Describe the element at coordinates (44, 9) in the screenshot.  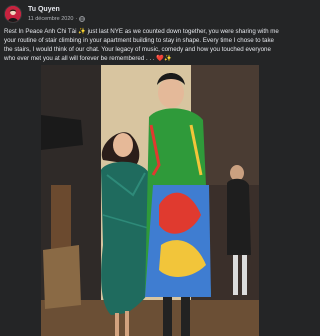
I see `author-name: Tu Quyen` at that location.